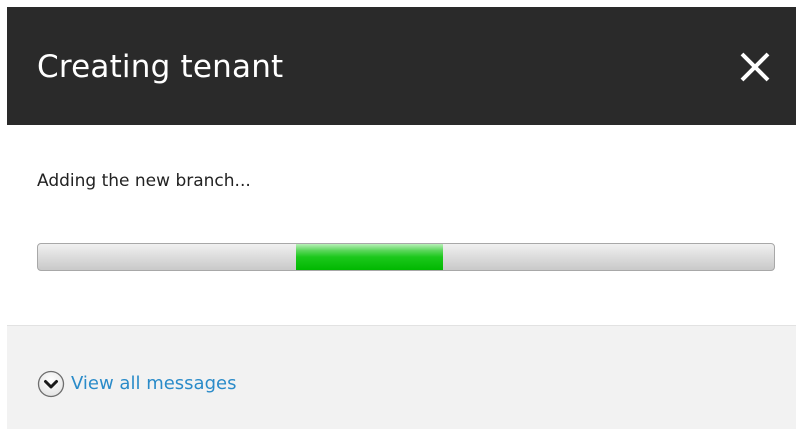 The height and width of the screenshot is (429, 796). I want to click on progress-bar, so click(406, 257).